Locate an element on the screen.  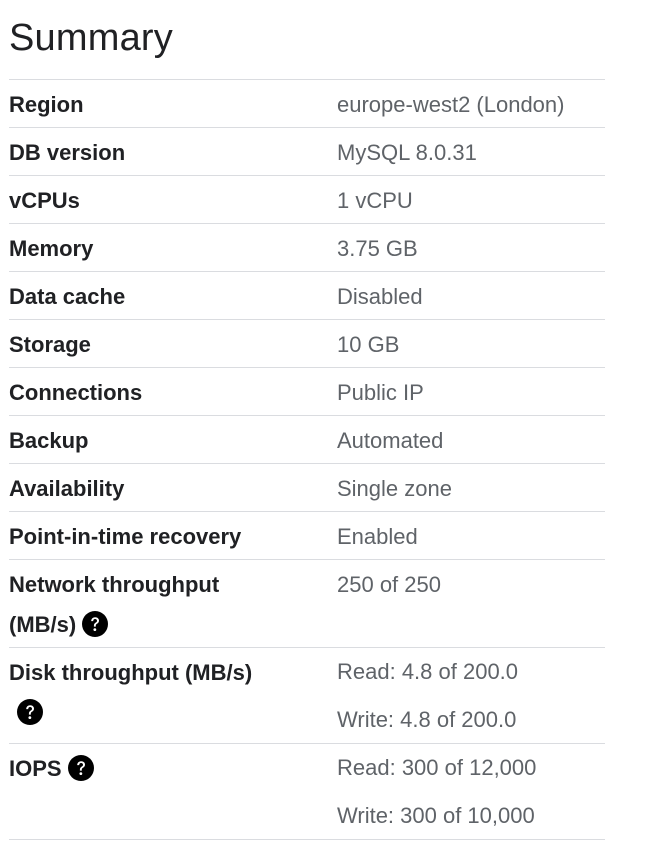
network-throughput-label-line2: (MB/s) is located at coordinates (43, 624).